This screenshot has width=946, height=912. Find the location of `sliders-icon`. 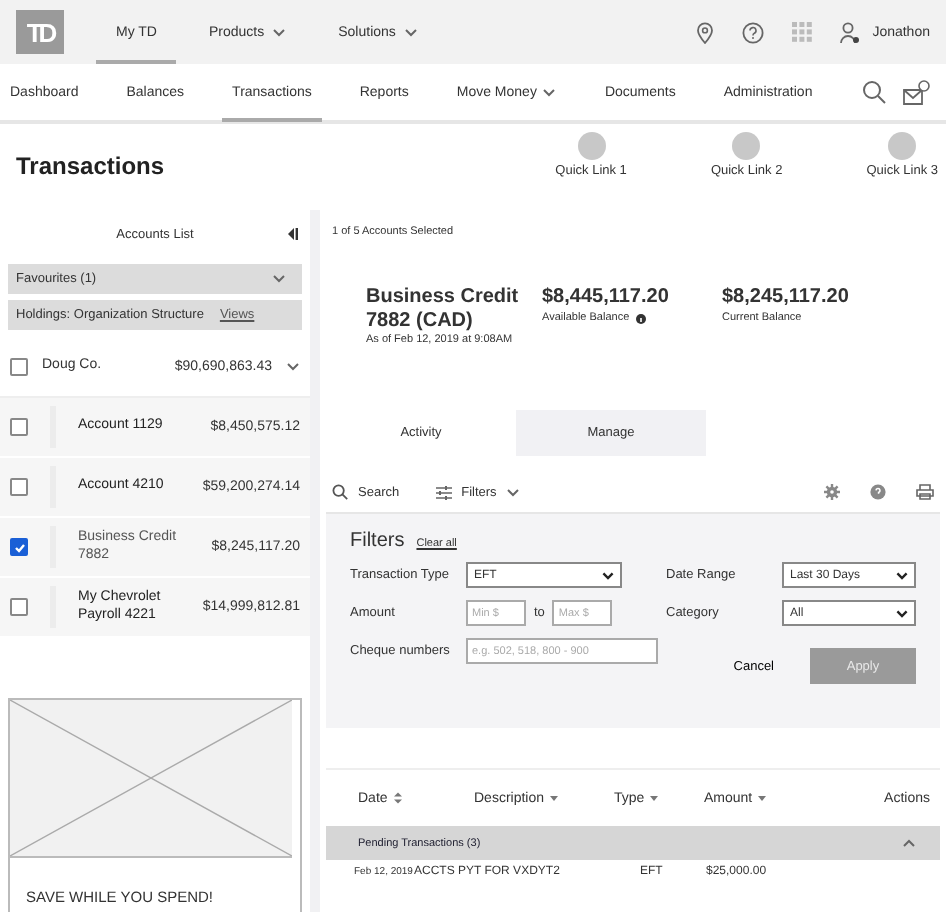

sliders-icon is located at coordinates (443, 492).